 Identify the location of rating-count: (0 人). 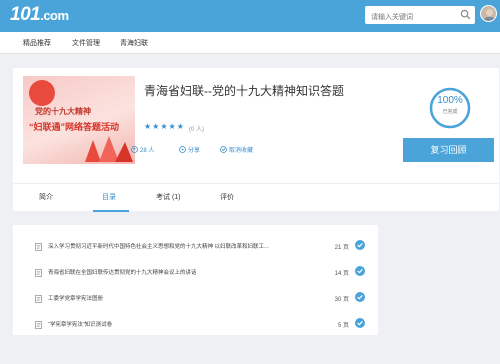
(197, 130).